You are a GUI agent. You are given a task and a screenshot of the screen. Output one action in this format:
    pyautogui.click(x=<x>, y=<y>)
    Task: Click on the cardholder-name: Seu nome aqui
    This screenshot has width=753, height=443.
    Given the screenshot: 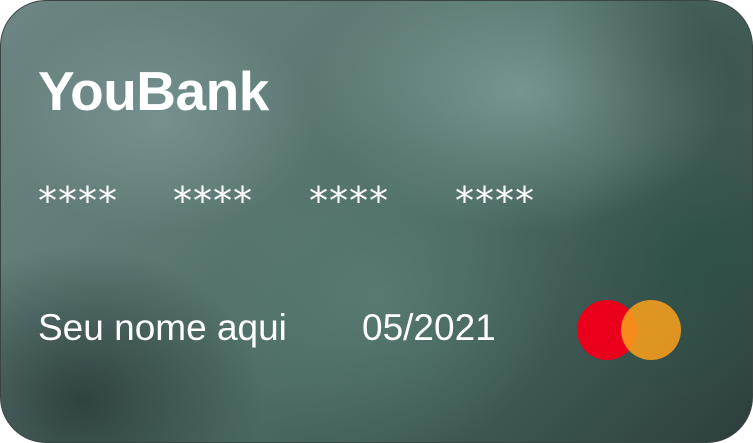 What is the action you would take?
    pyautogui.click(x=162, y=327)
    